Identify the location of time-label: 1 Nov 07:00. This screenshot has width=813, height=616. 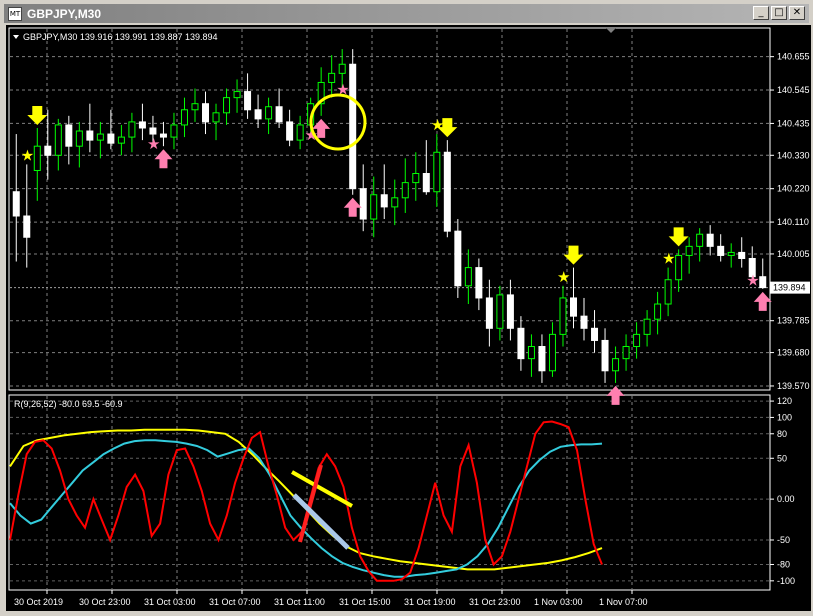
(623, 602).